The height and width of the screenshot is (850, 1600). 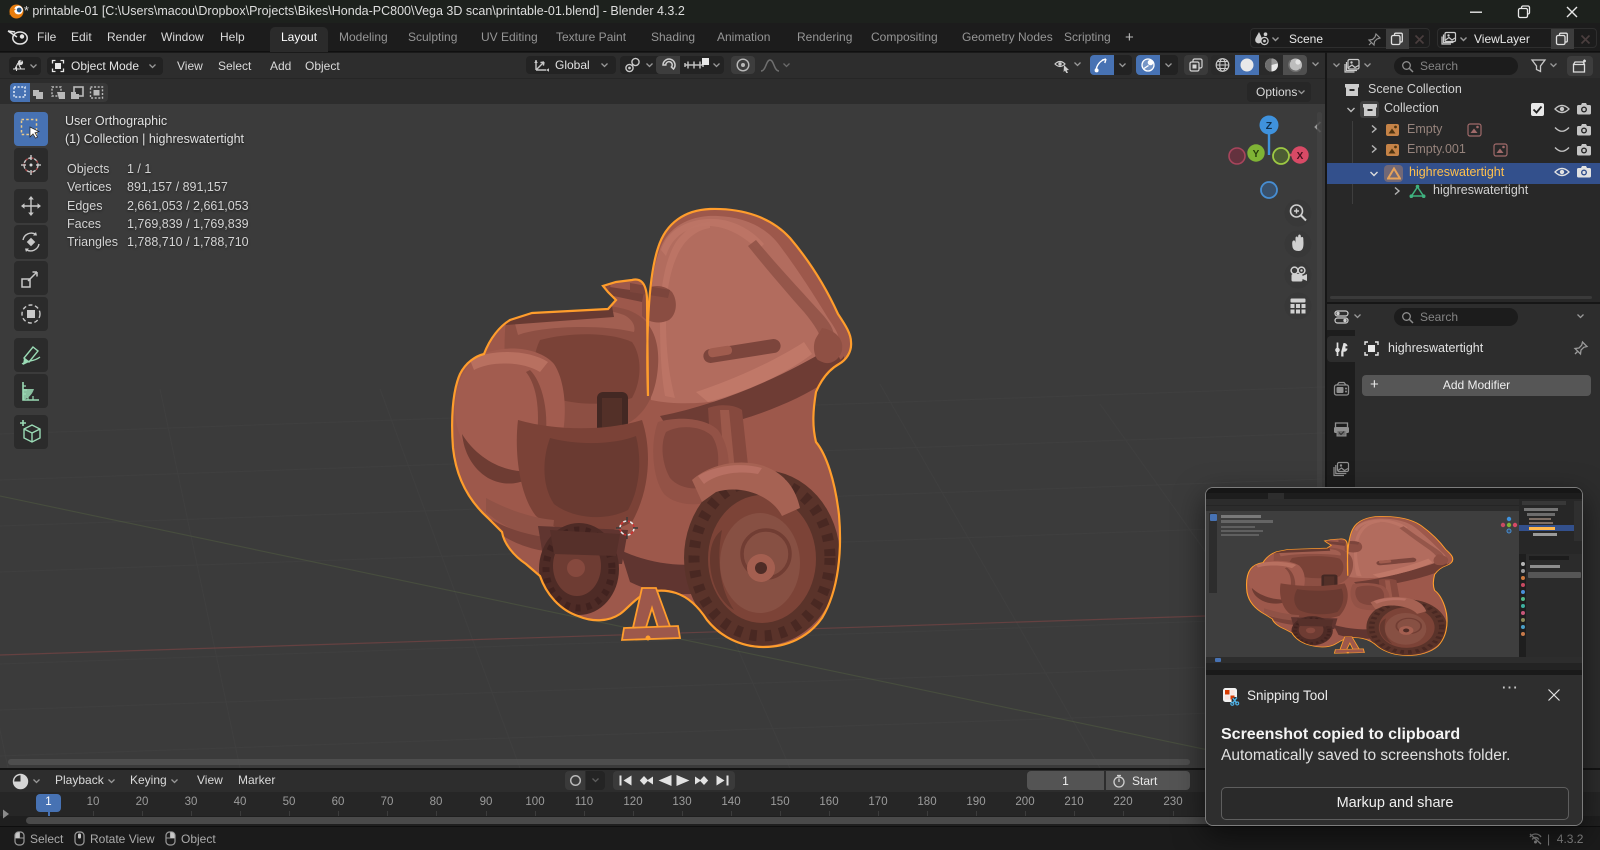 I want to click on svg-text: Z, so click(x=1269, y=126).